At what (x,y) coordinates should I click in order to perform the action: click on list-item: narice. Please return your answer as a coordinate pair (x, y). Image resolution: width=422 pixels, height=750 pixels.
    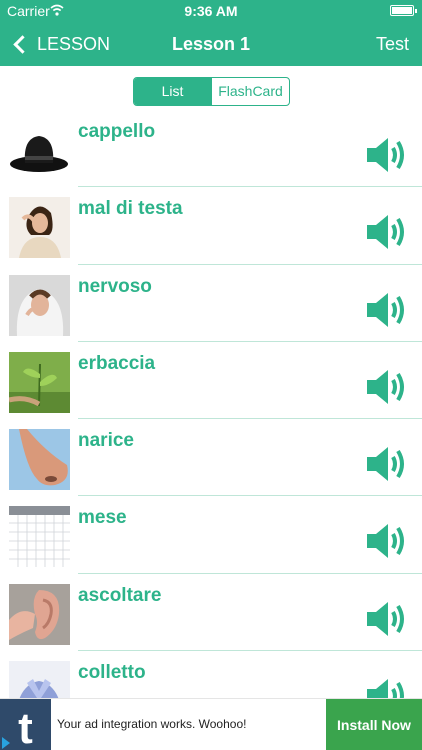
    Looking at the image, I should click on (211, 458).